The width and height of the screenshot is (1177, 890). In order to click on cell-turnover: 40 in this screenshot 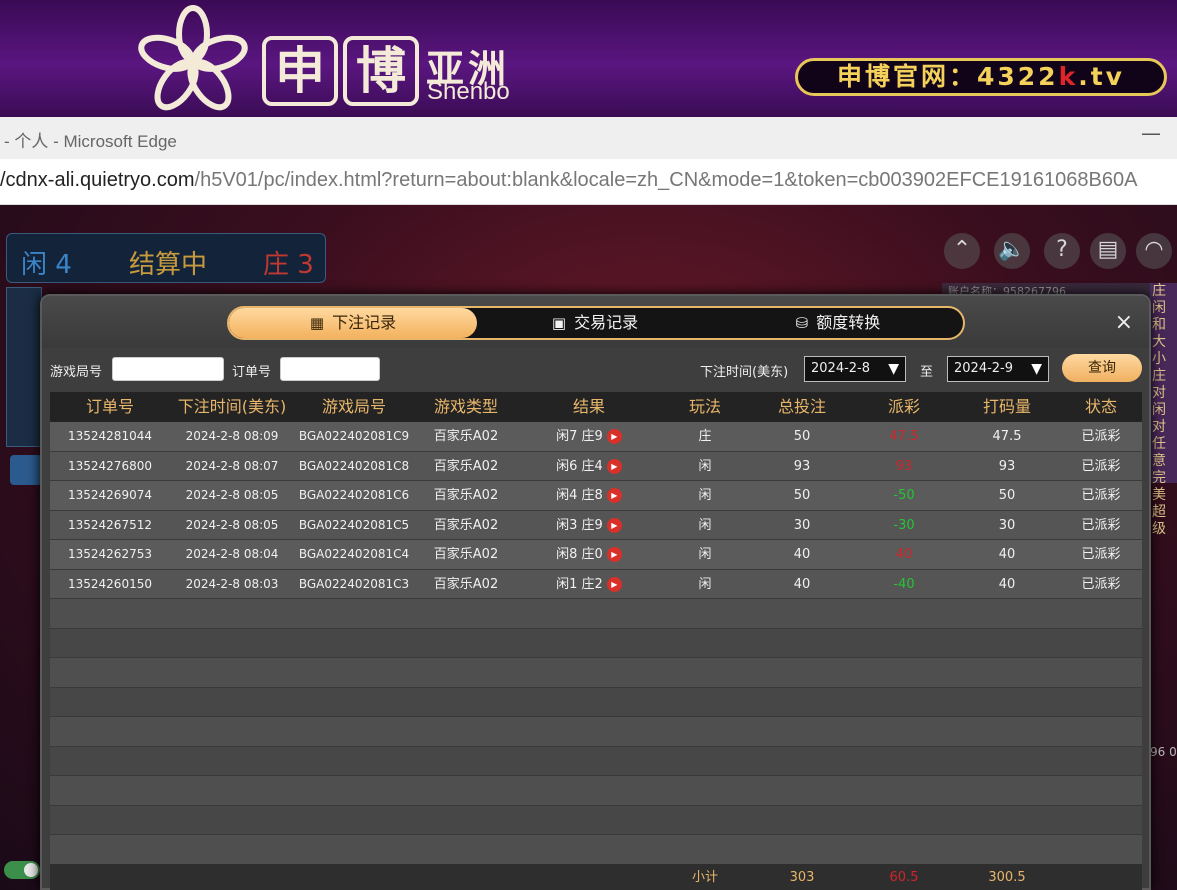, I will do `click(1007, 584)`.